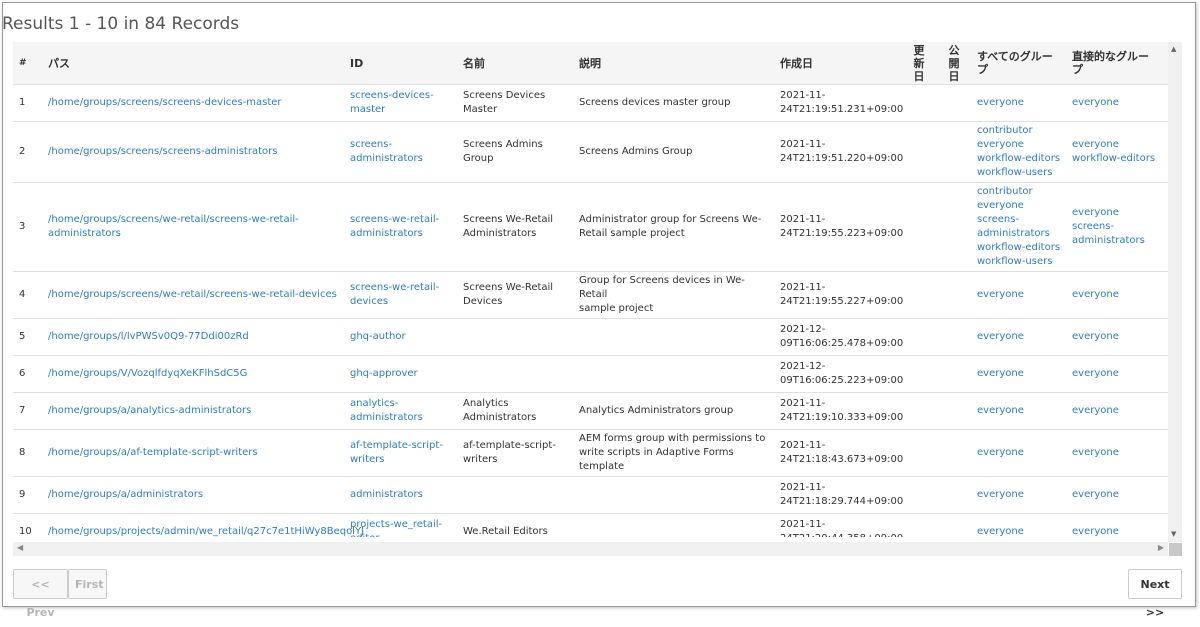 The height and width of the screenshot is (627, 1200). I want to click on scroll-down-arrow-icon: ▼, so click(1173, 534).